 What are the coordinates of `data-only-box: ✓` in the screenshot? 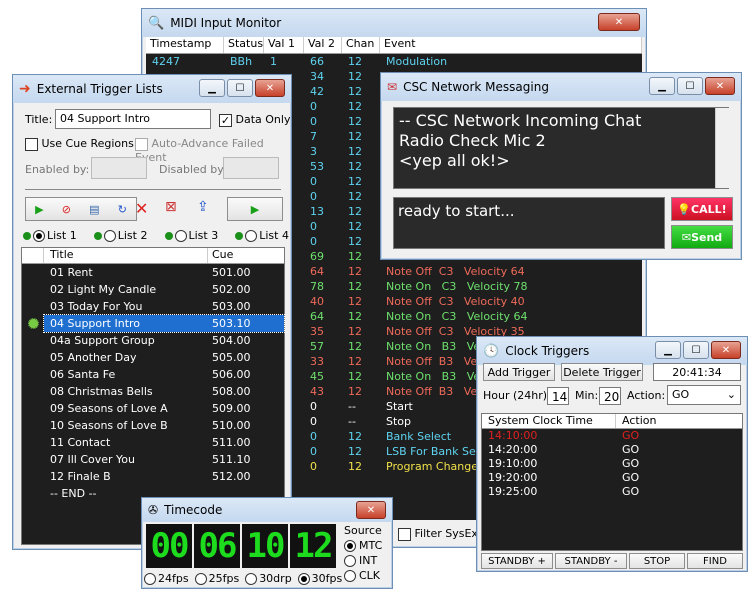 It's located at (225, 120).